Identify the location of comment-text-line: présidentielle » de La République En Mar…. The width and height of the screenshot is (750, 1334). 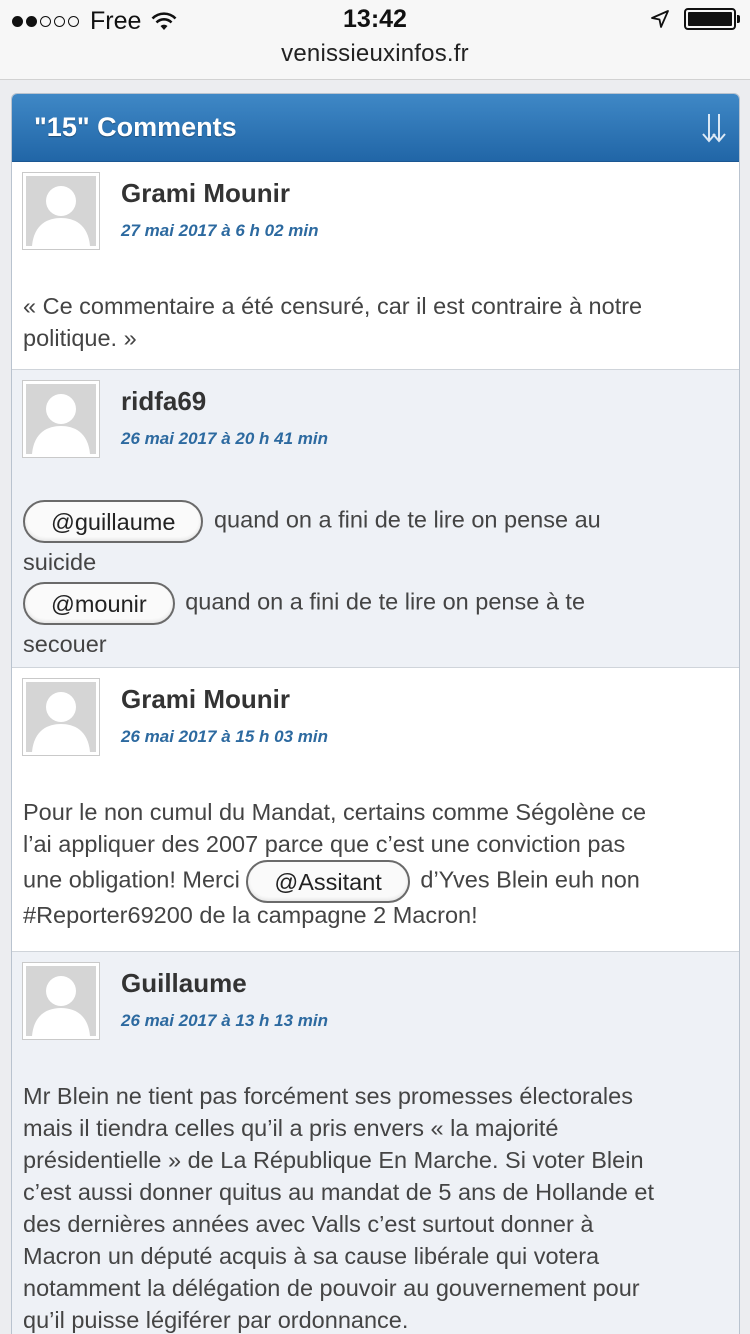
(333, 1160).